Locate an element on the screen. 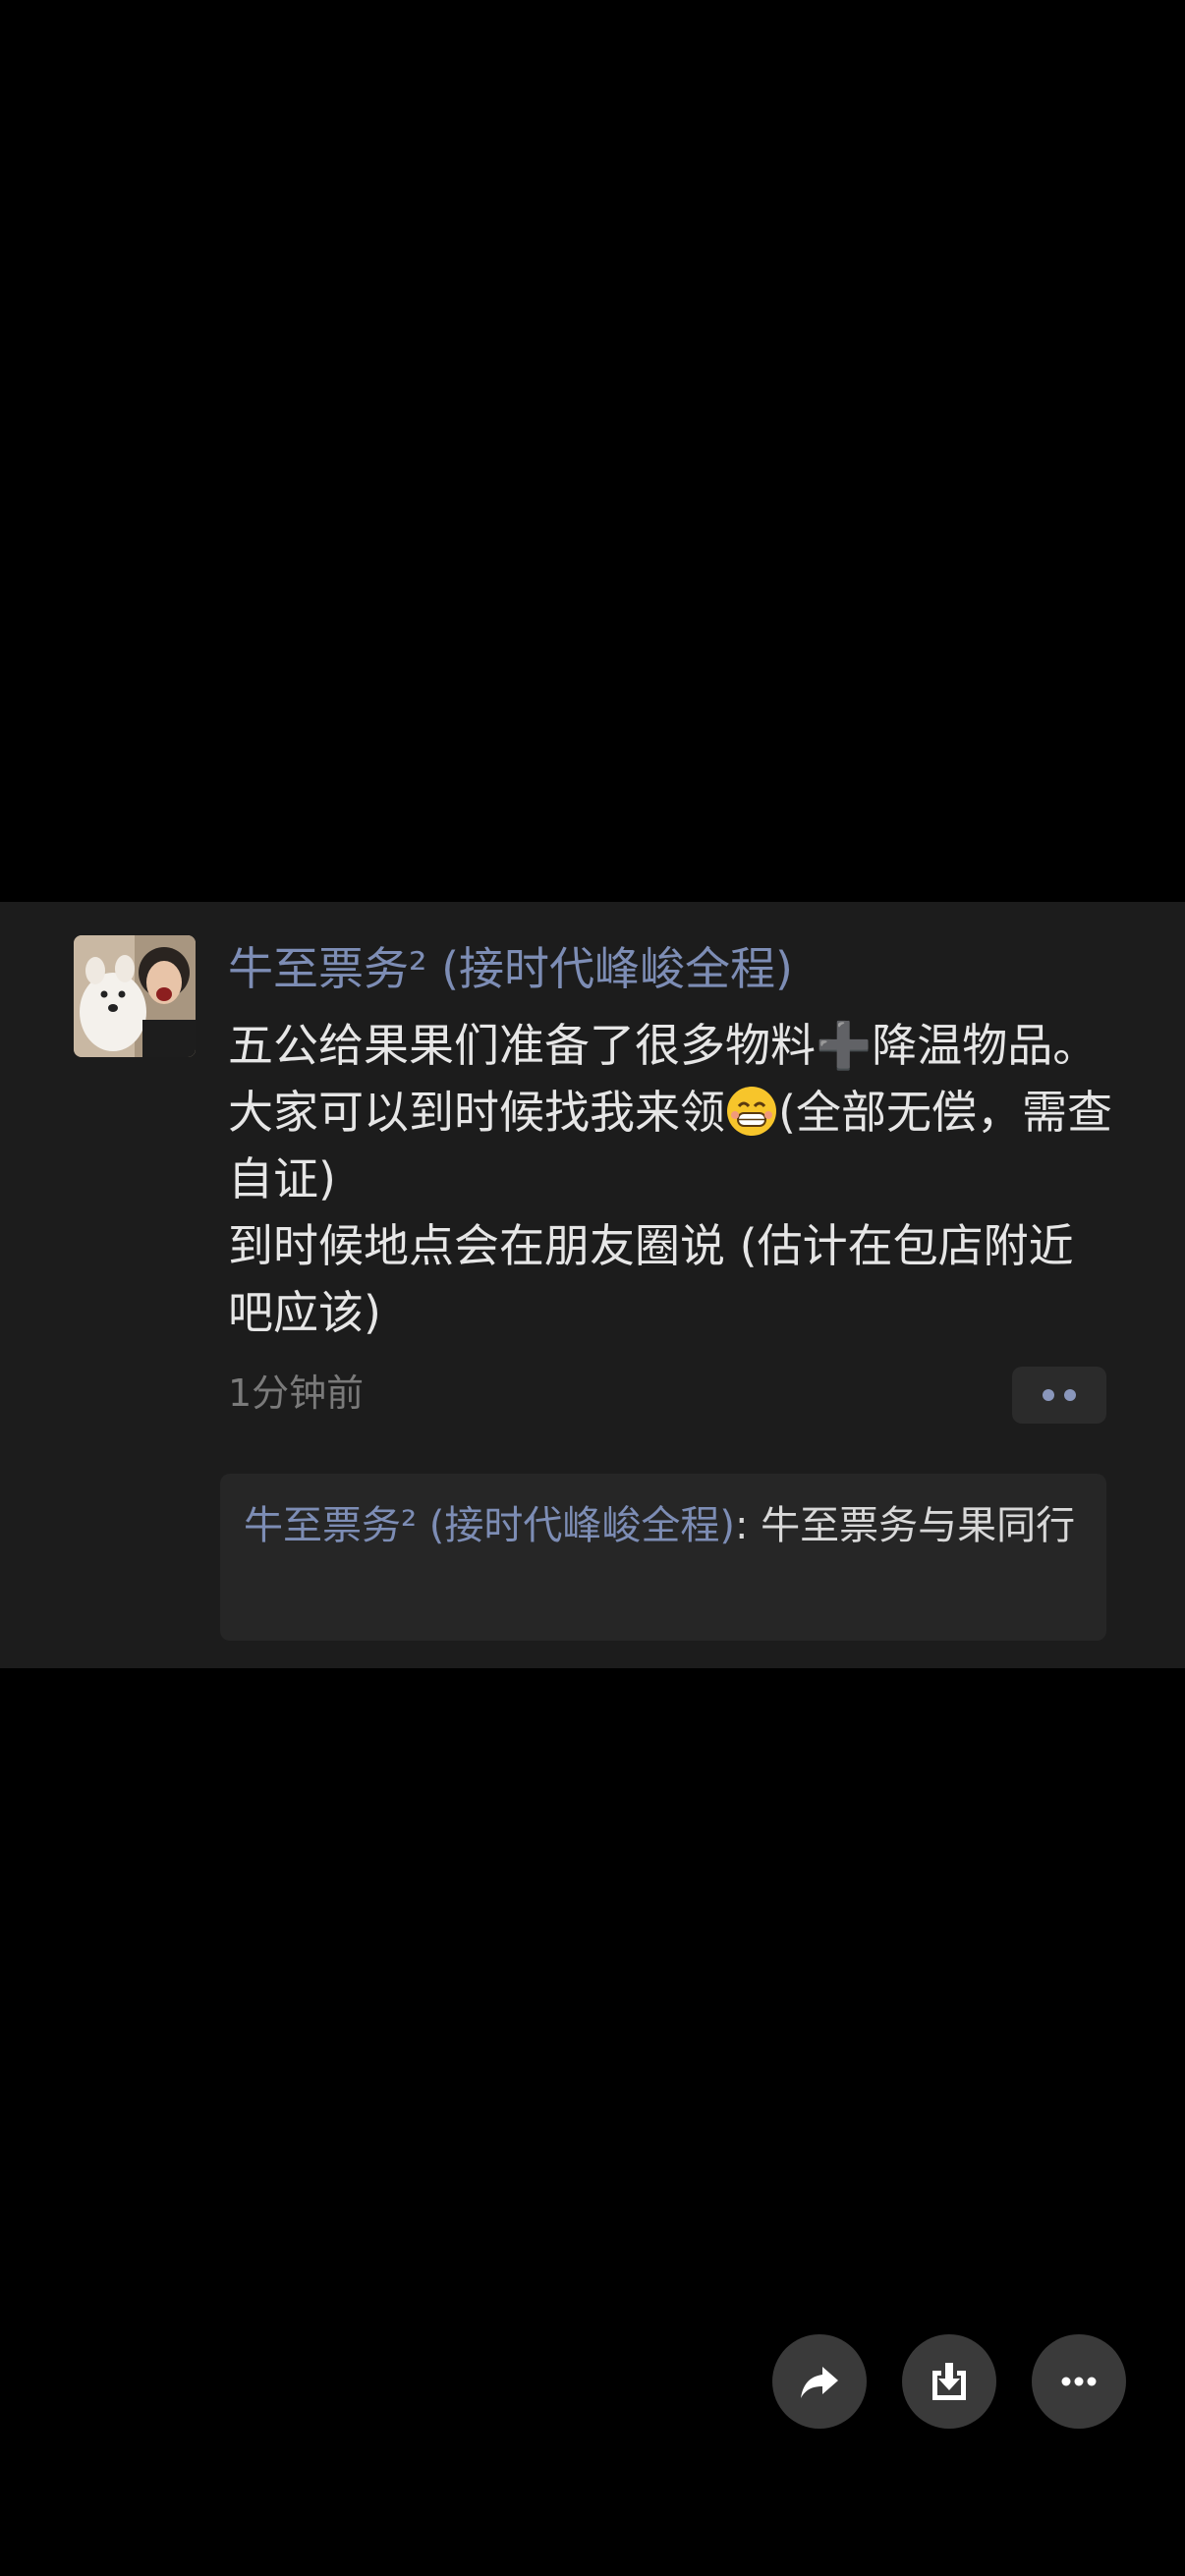 This screenshot has width=1185, height=2576. avatar is located at coordinates (135, 996).